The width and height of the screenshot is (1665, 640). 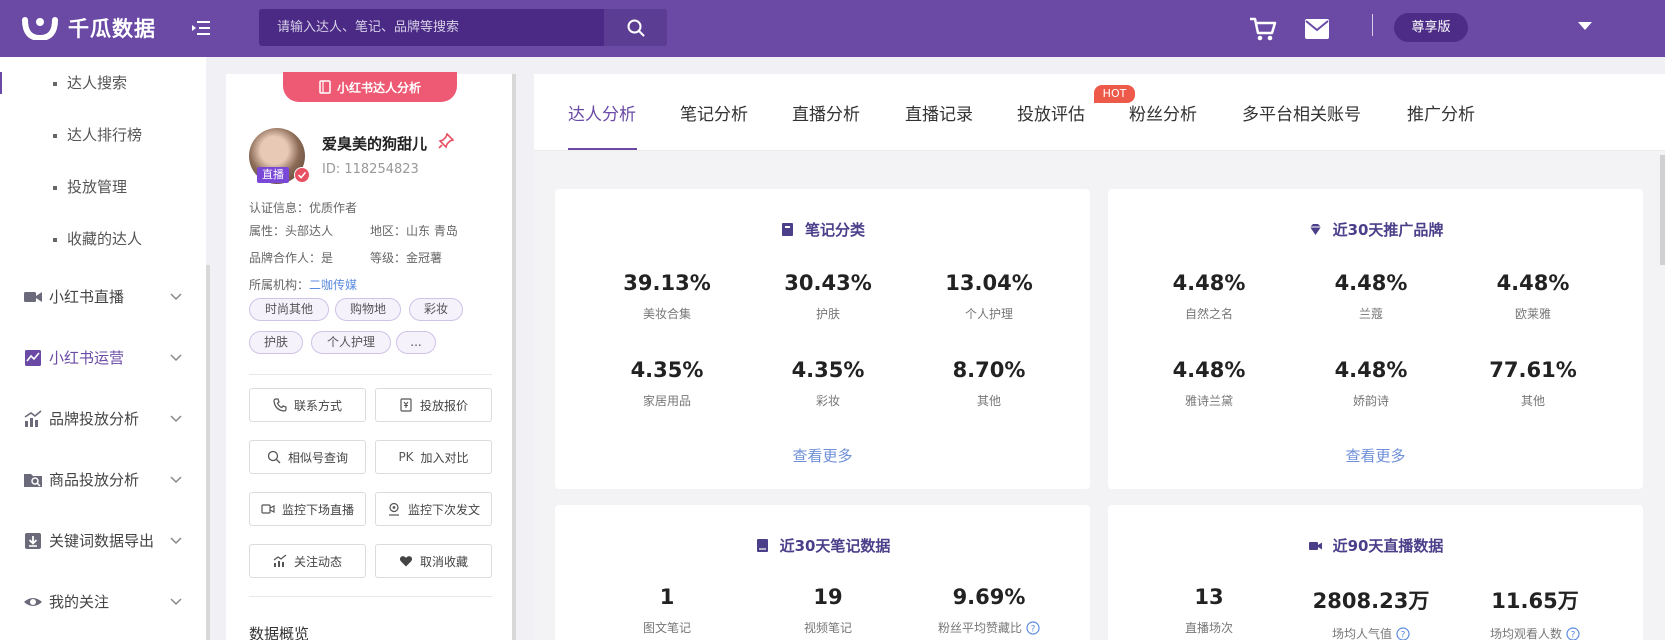 What do you see at coordinates (826, 112) in the screenshot?
I see `tab-live-analysis: 直播分析` at bounding box center [826, 112].